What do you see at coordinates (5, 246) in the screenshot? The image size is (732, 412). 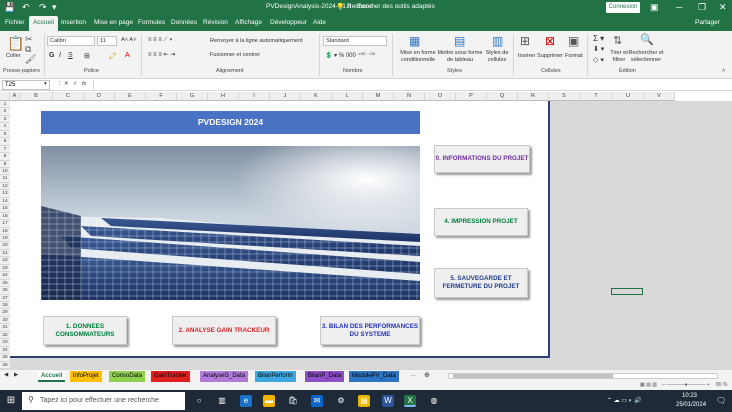 I see `row-header: 20` at bounding box center [5, 246].